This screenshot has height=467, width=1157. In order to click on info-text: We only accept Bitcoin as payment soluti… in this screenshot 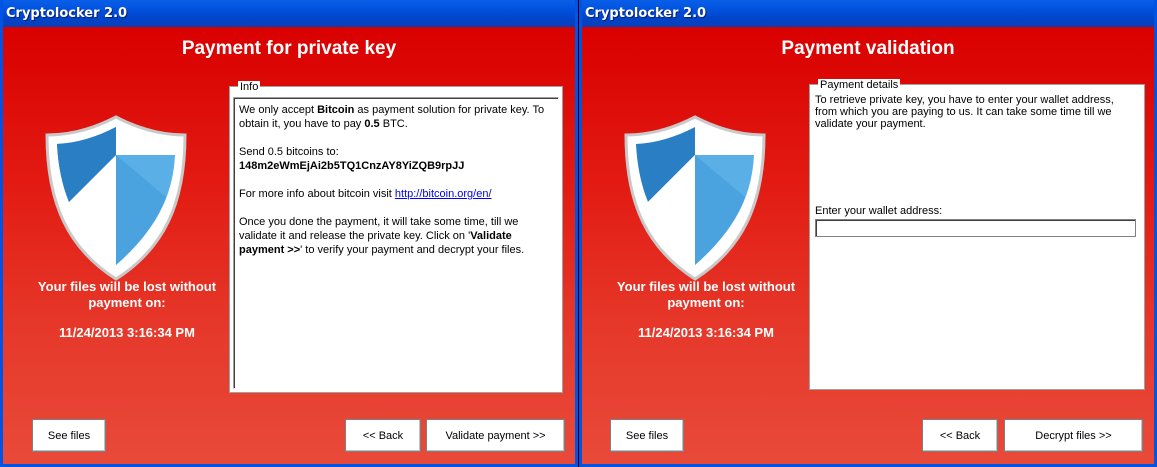, I will do `click(392, 180)`.